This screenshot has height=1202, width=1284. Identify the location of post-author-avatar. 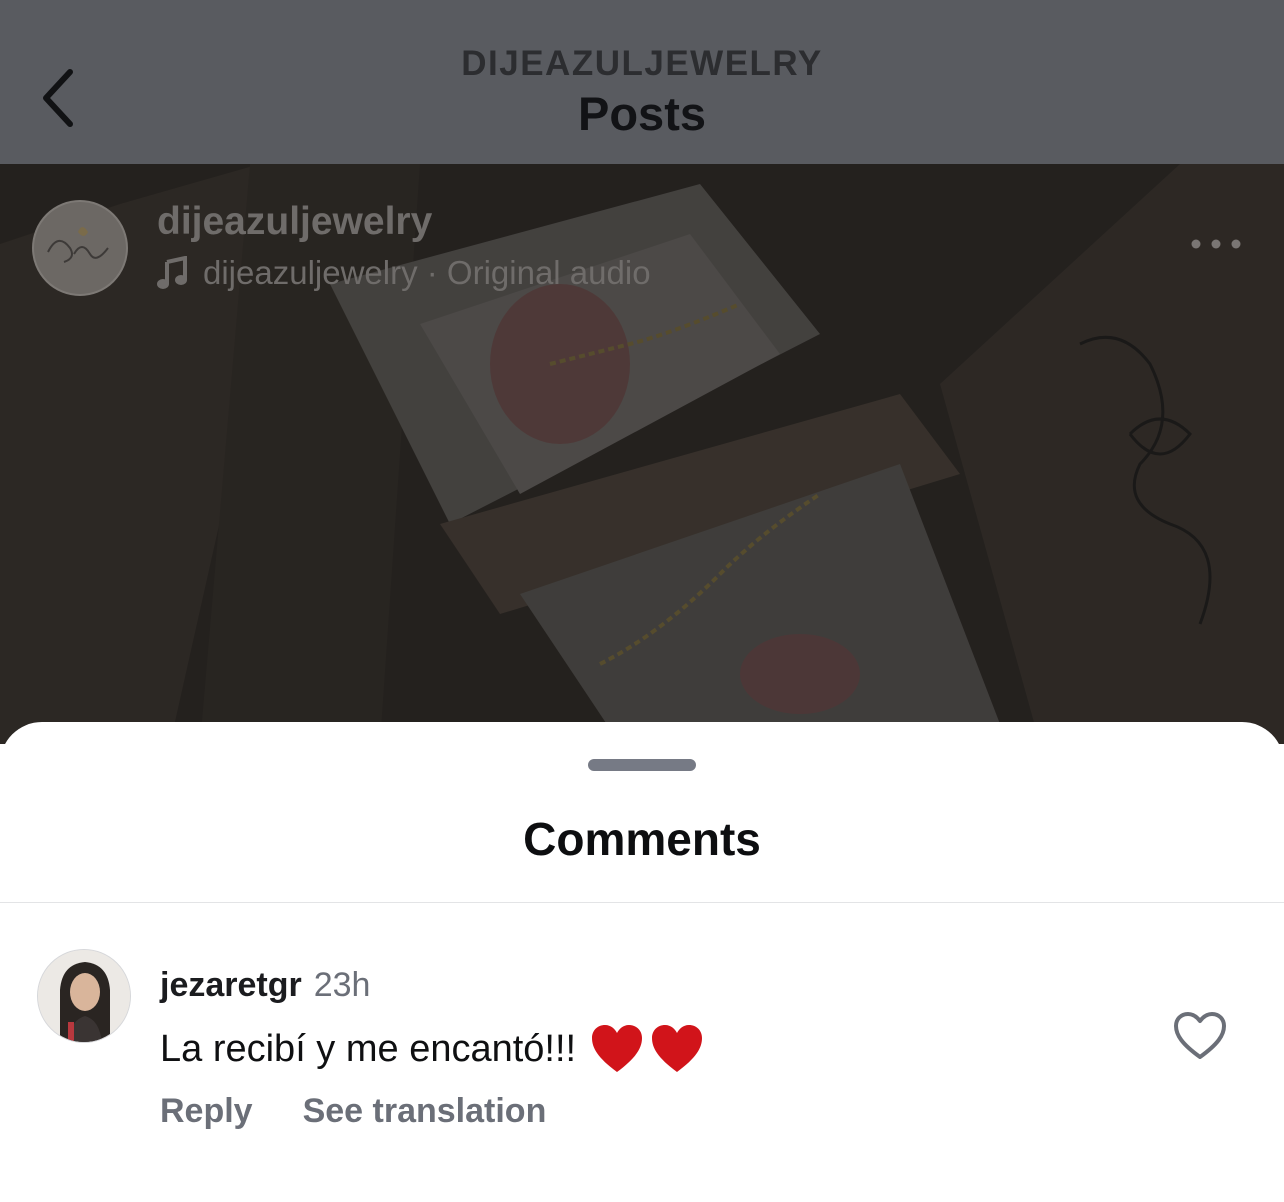
(80, 248).